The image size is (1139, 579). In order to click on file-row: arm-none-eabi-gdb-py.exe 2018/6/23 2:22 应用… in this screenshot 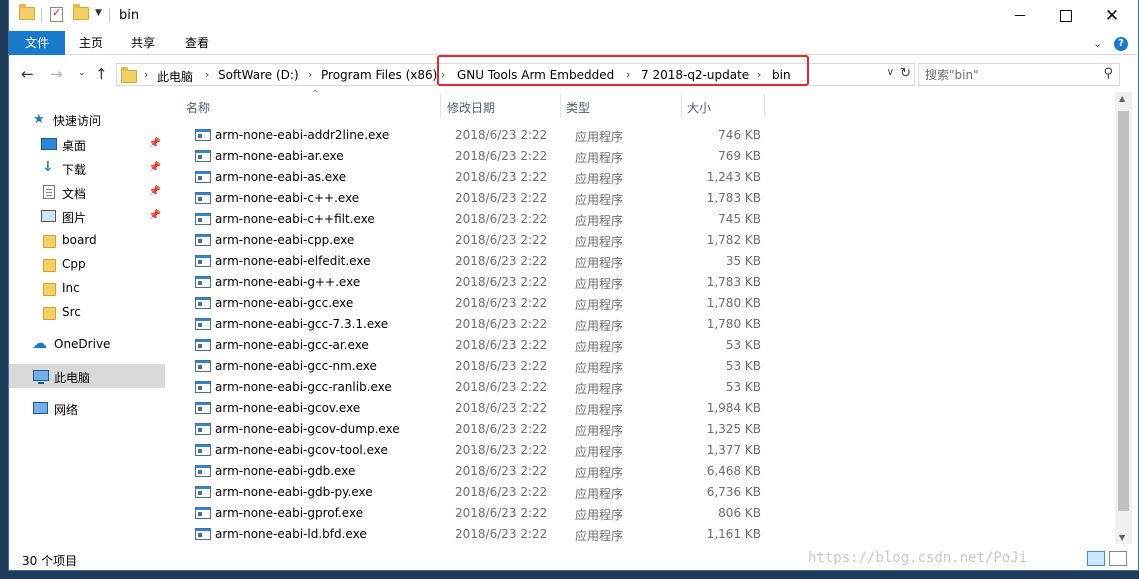, I will do `click(484, 490)`.